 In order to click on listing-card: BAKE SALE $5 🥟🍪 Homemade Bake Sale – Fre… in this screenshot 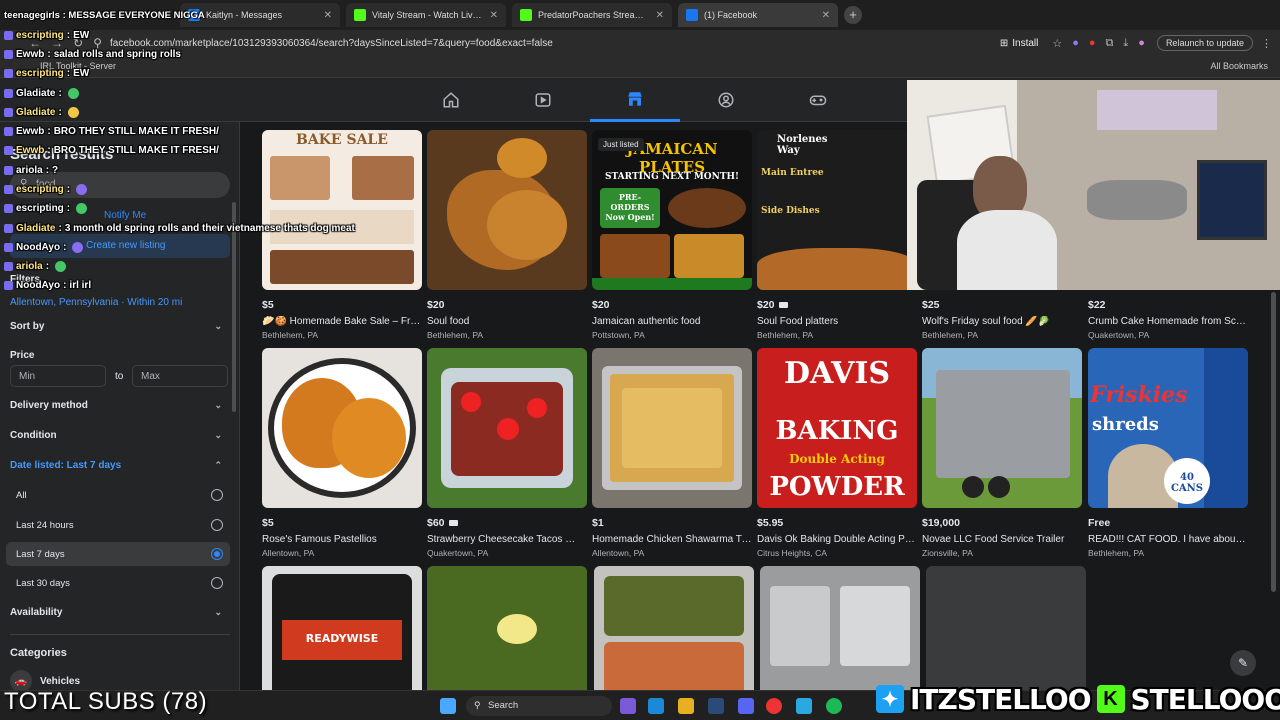, I will do `click(342, 235)`.